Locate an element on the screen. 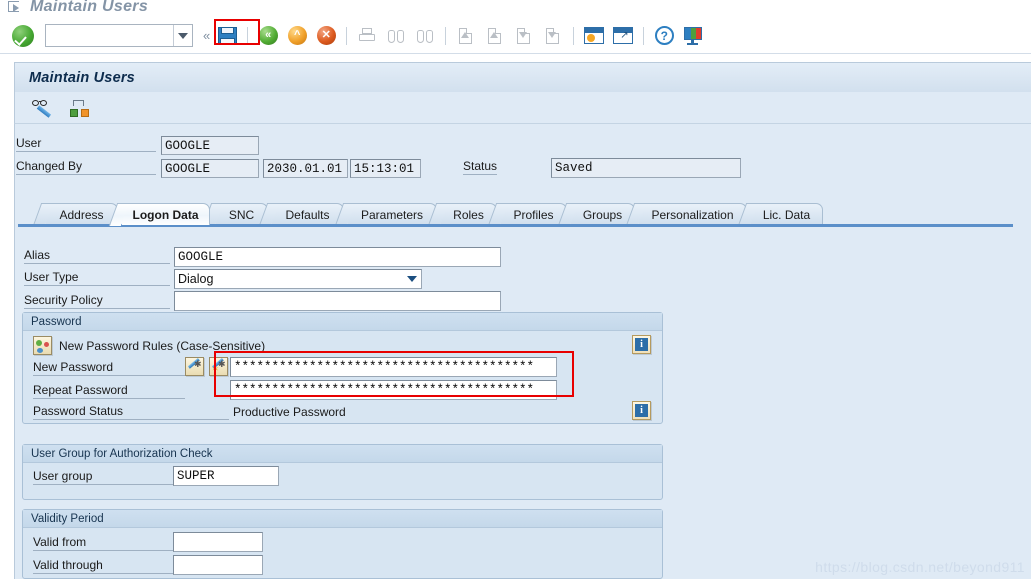 This screenshot has width=1031, height=579. status-label: Status is located at coordinates (480, 167).